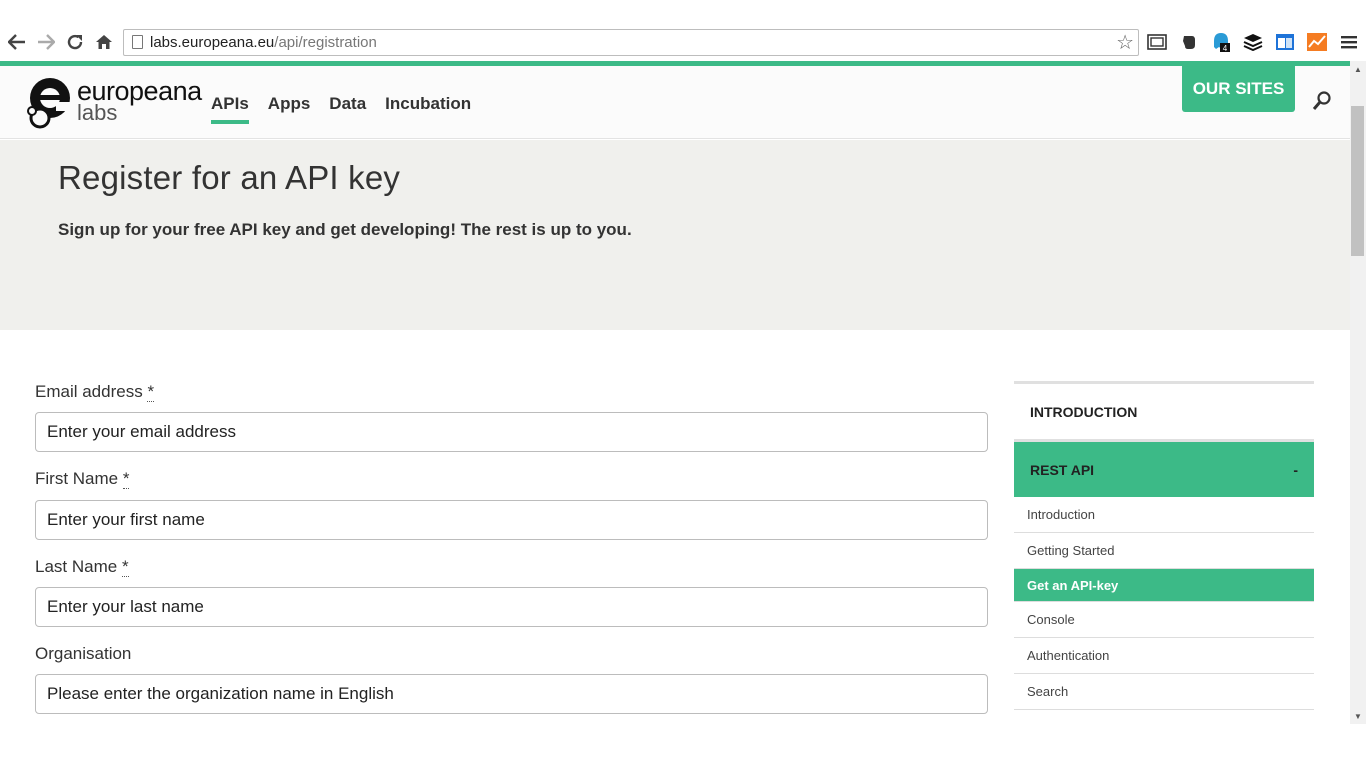  Describe the element at coordinates (17, 42) in the screenshot. I see `back-icon` at that location.